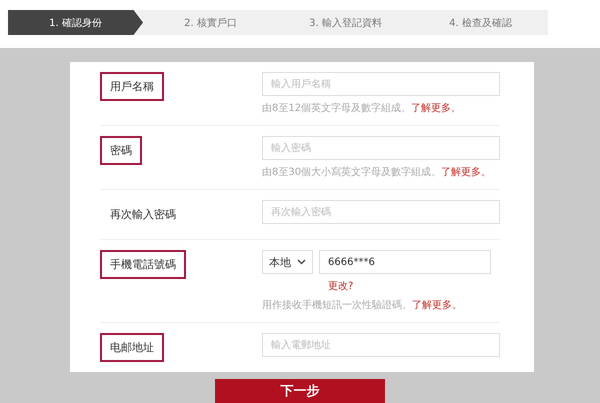 The width and height of the screenshot is (600, 403). Describe the element at coordinates (300, 391) in the screenshot. I see `next-button: 下一步` at that location.